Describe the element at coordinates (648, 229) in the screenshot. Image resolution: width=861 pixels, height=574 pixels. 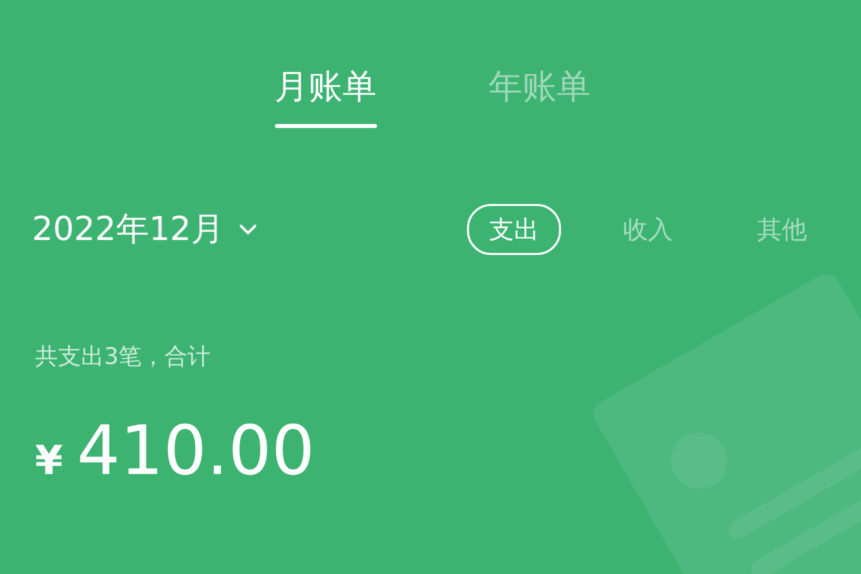
I see `filter-pill: 收入` at that location.